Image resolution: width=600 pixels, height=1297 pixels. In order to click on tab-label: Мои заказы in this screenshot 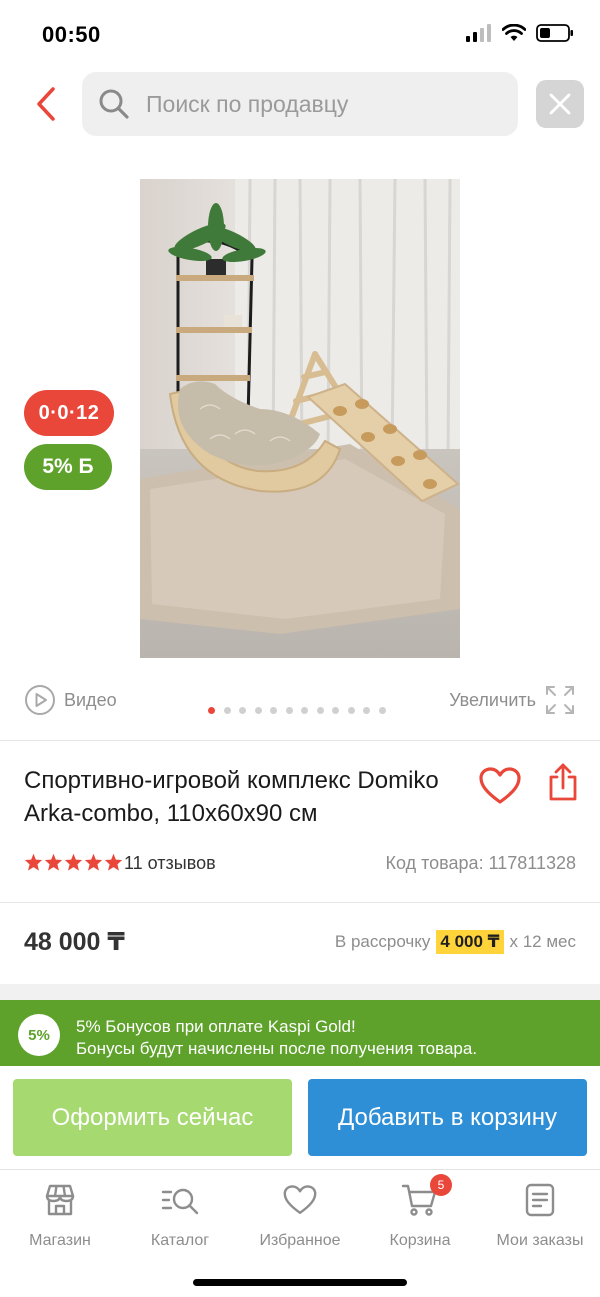, I will do `click(540, 1240)`.